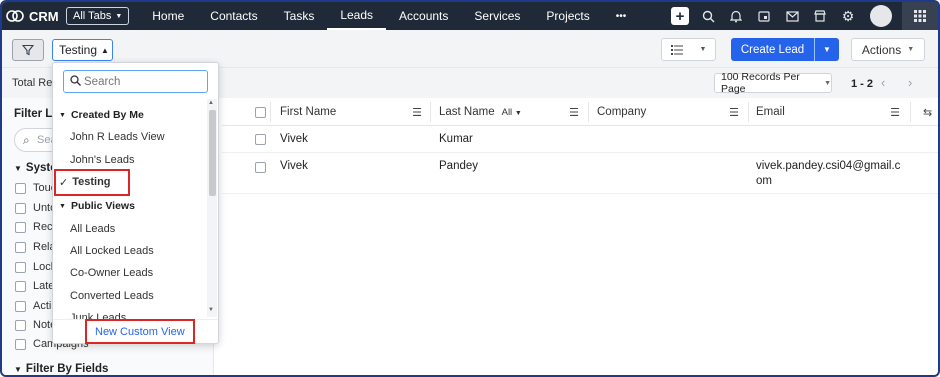  What do you see at coordinates (826, 49) in the screenshot?
I see `create-options-dropdown: ▼` at bounding box center [826, 49].